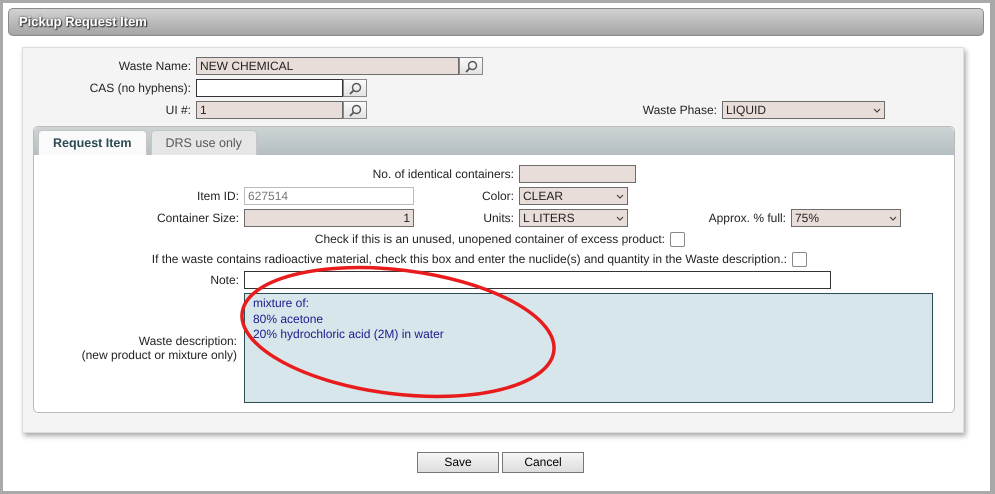 This screenshot has width=995, height=494. Describe the element at coordinates (498, 195) in the screenshot. I see `field-label: Color:` at that location.